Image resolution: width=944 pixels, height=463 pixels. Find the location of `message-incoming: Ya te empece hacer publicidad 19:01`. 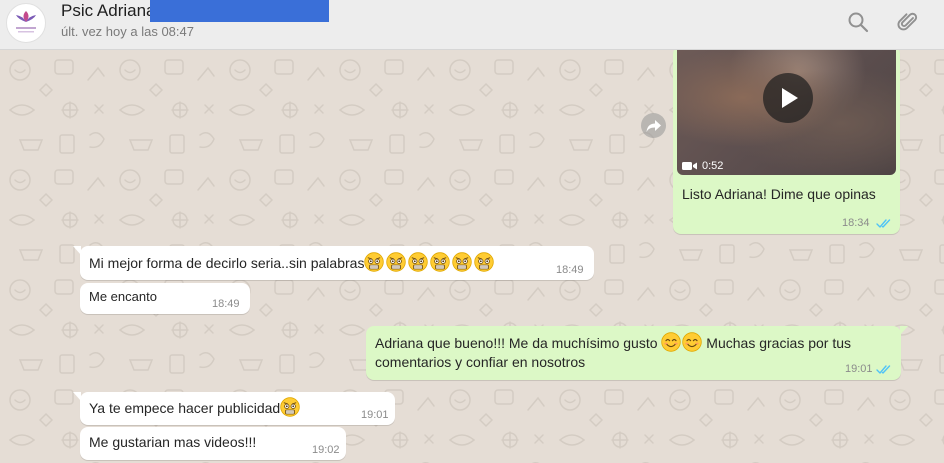

message-incoming: Ya te empece hacer publicidad 19:01 is located at coordinates (234, 408).